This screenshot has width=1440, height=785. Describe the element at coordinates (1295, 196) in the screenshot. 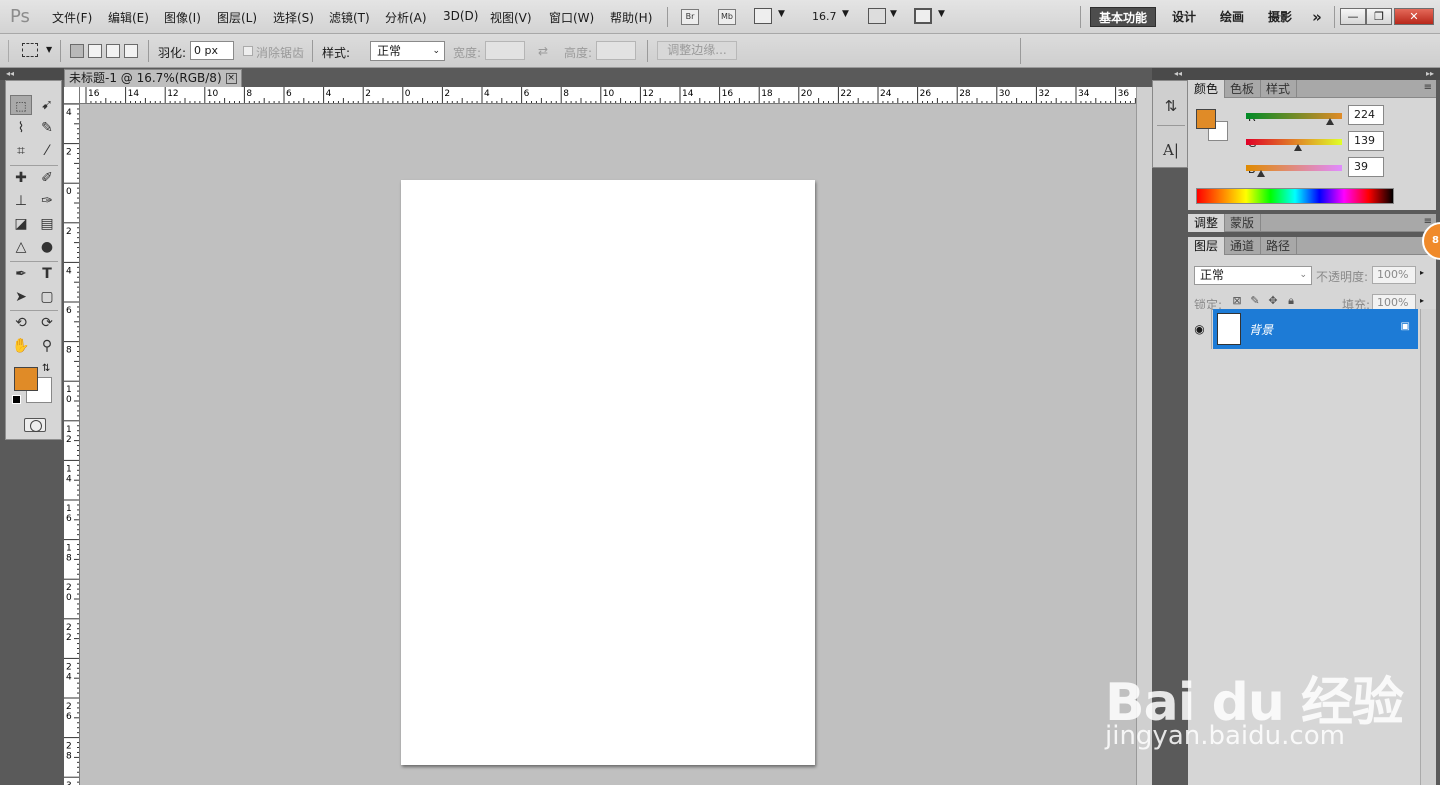

I see `color-spectrum-bar` at that location.